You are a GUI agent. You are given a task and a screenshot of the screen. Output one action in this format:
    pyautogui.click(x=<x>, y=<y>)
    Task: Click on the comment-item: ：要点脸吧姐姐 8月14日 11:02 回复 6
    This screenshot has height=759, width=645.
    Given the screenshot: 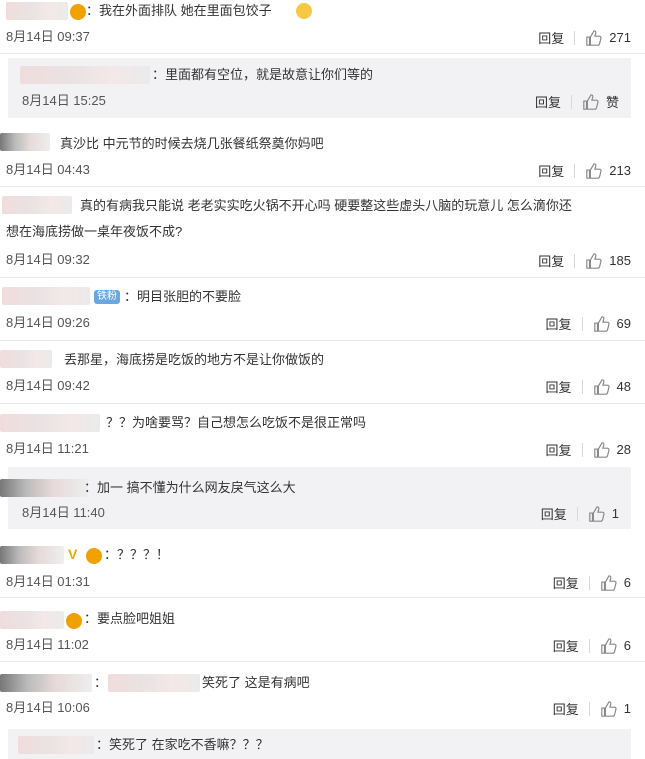 What is the action you would take?
    pyautogui.click(x=322, y=631)
    